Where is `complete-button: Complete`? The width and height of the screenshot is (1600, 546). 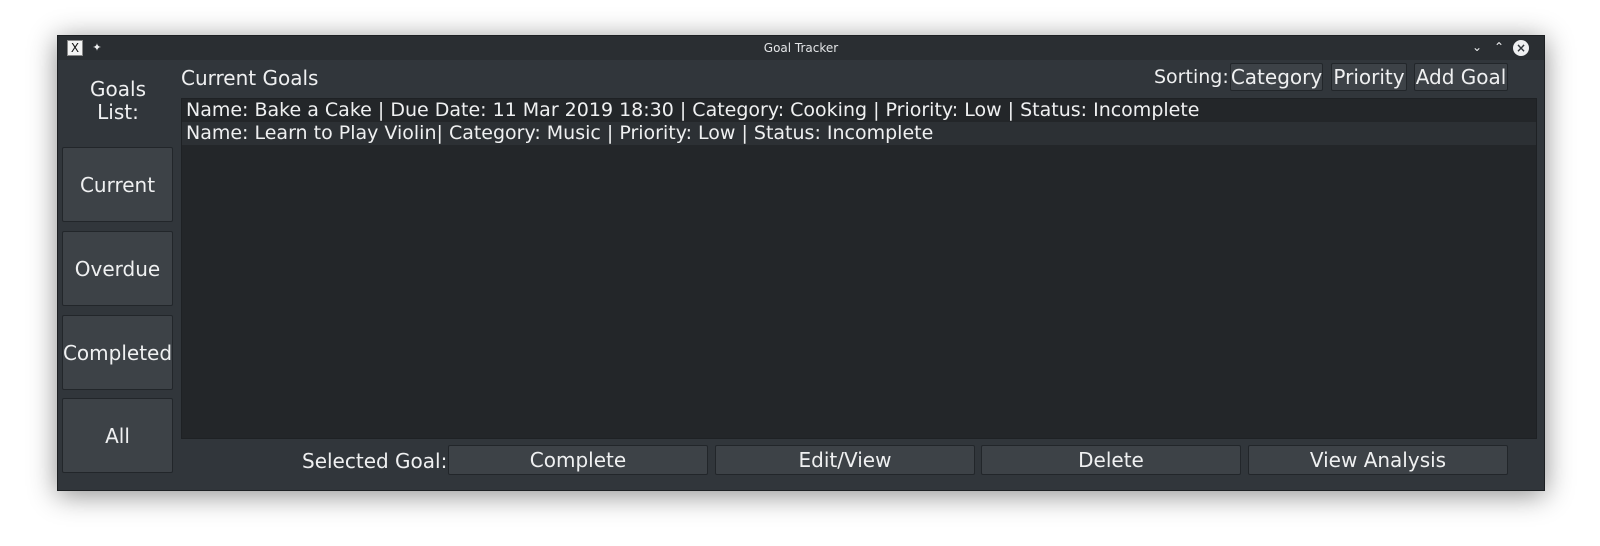
complete-button: Complete is located at coordinates (578, 460).